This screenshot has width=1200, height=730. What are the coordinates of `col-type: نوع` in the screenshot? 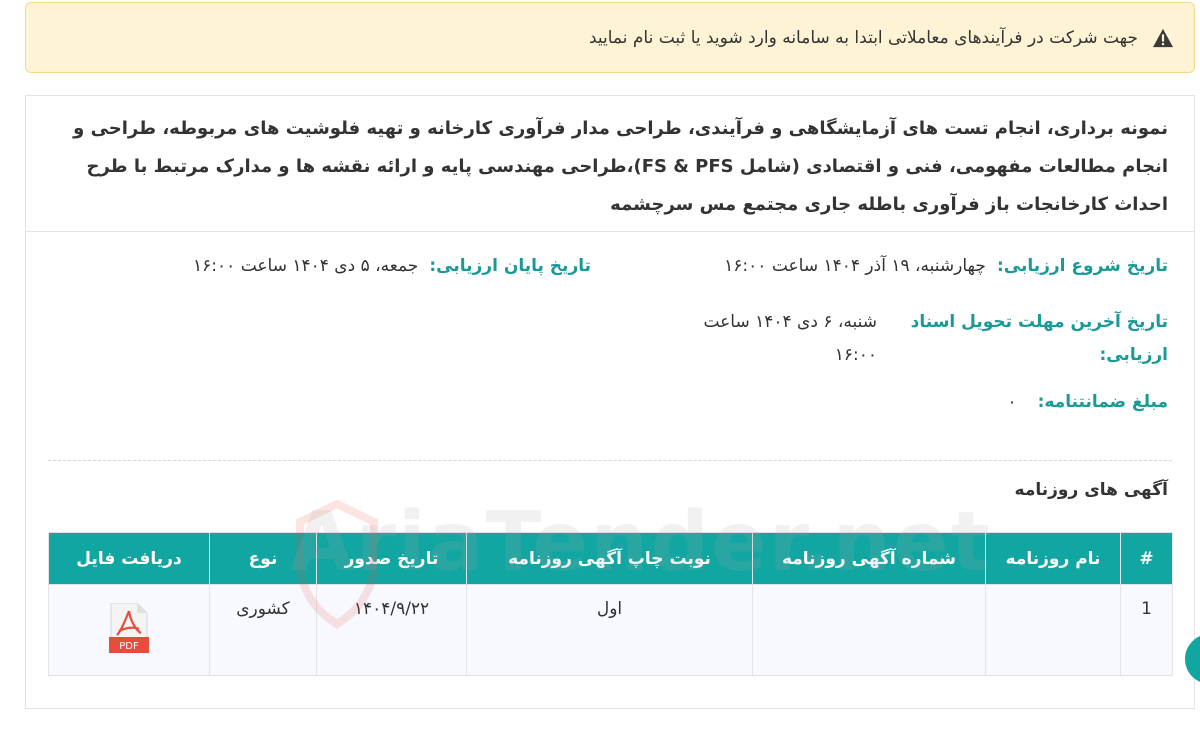 It's located at (263, 558).